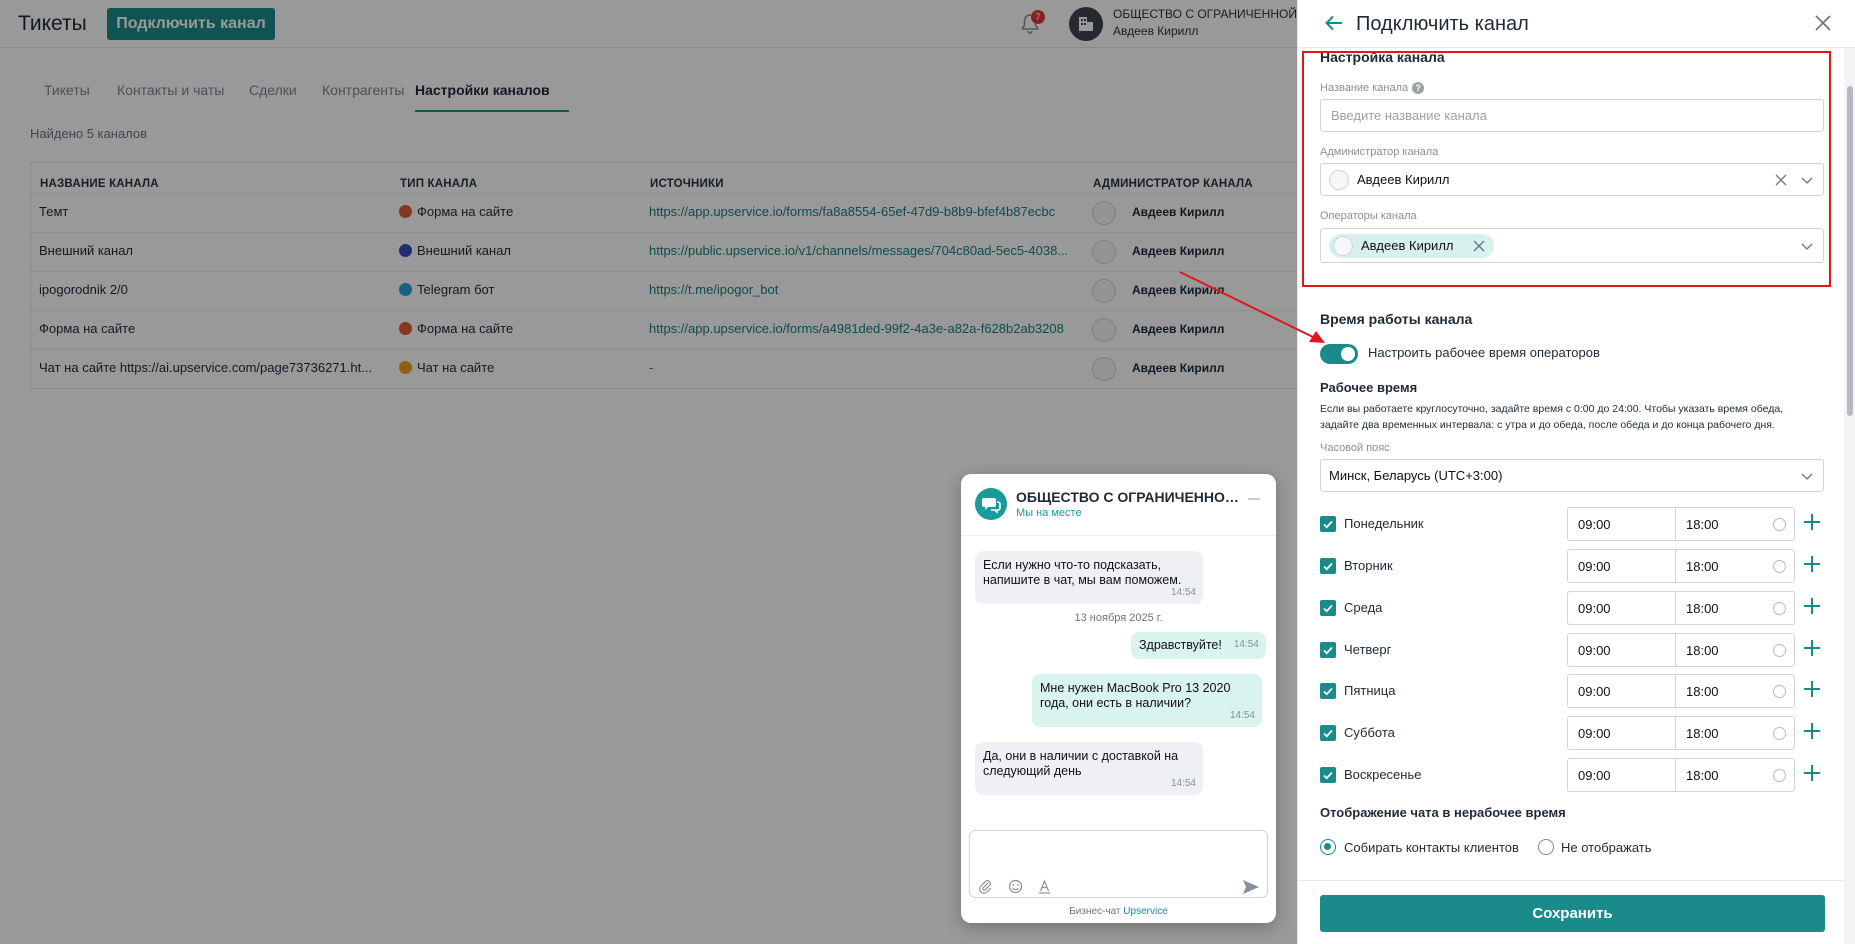 The image size is (1855, 944). Describe the element at coordinates (1546, 847) in the screenshot. I see `hide-chat-radio` at that location.